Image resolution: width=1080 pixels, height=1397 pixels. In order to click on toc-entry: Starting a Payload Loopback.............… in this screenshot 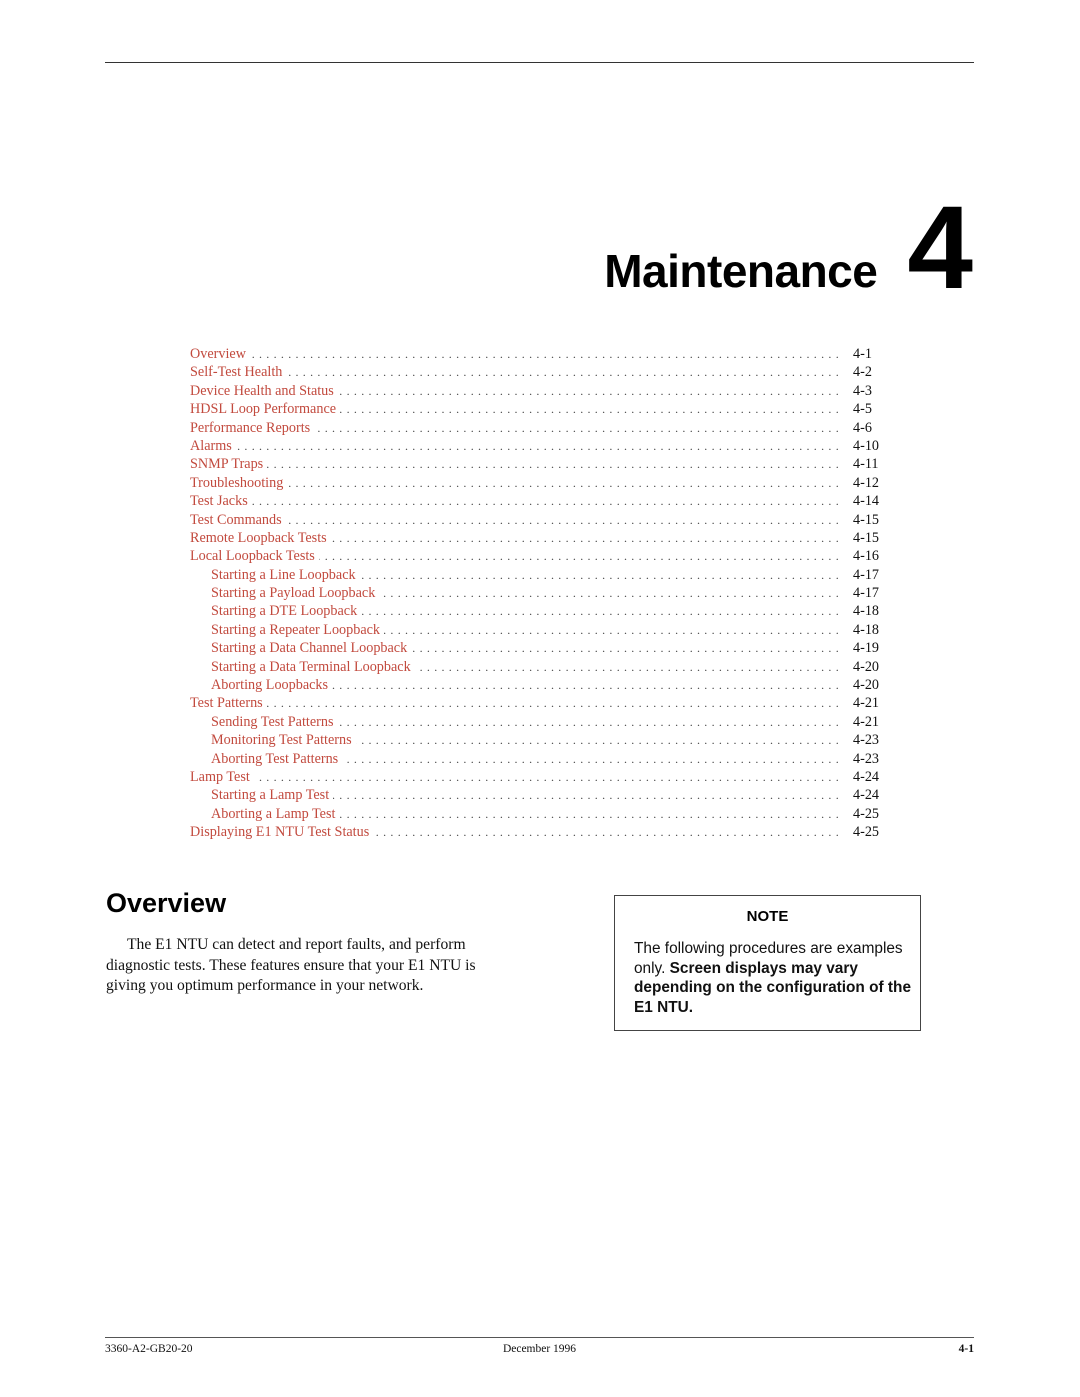, I will do `click(538, 593)`.